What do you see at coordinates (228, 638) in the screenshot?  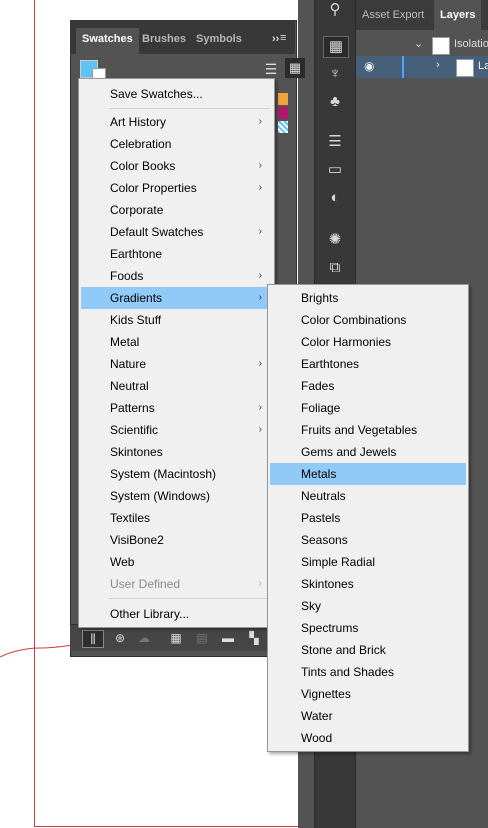 I see `new-color-group-icon: ▬` at bounding box center [228, 638].